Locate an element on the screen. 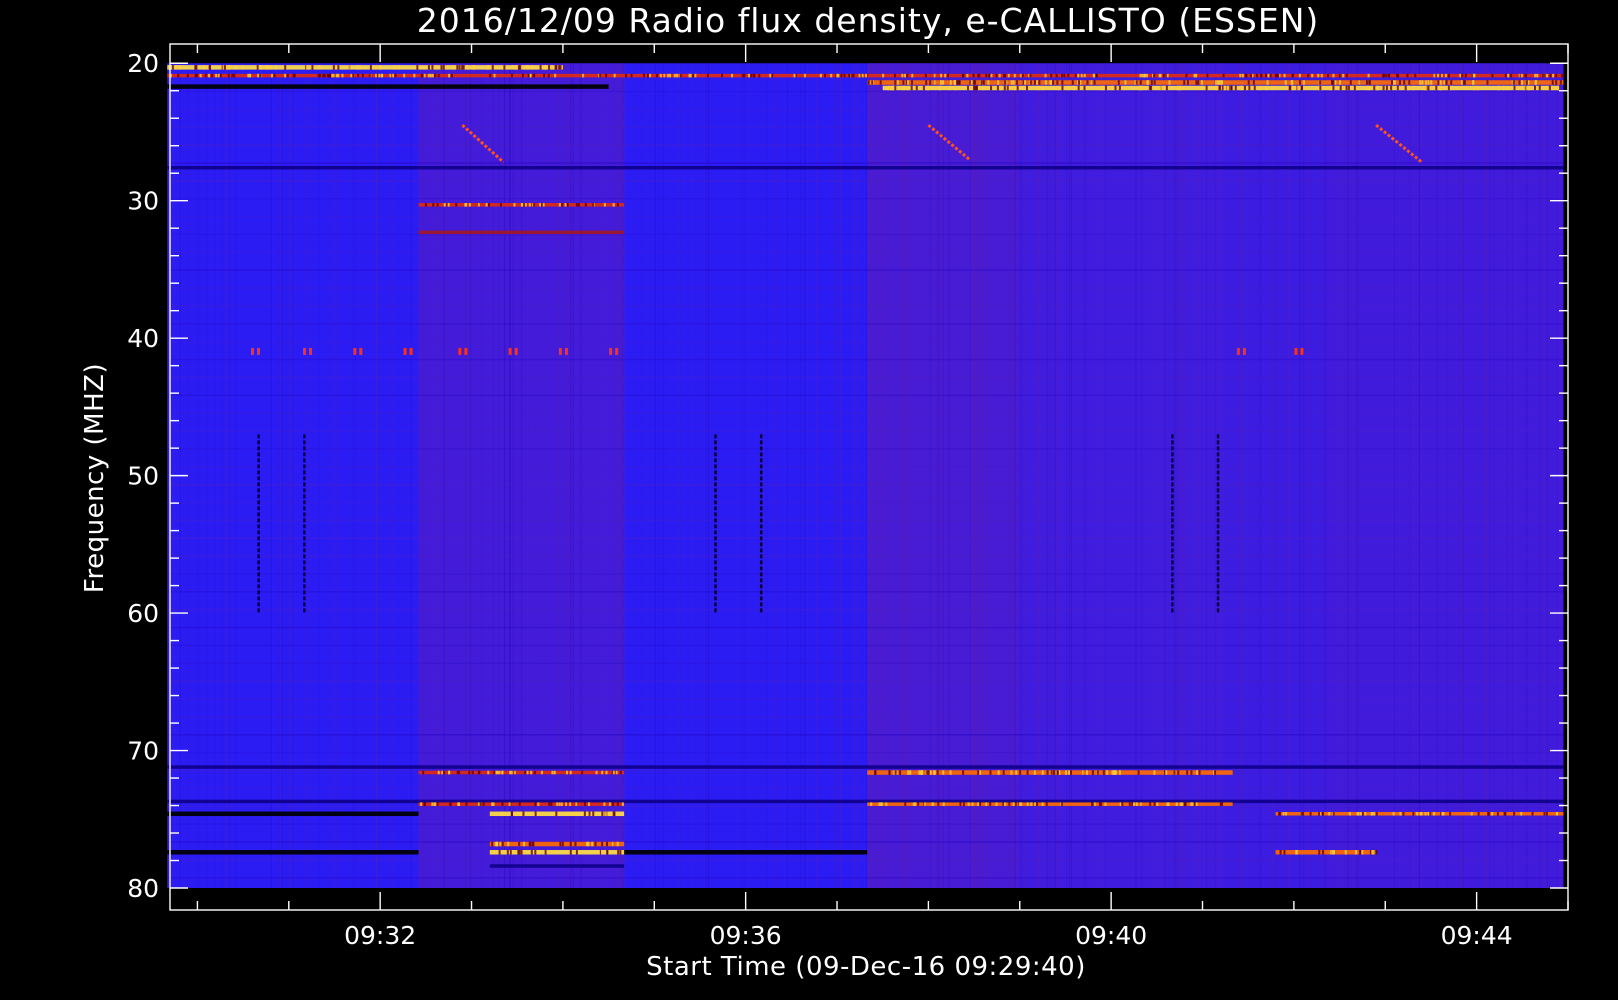  x-tick-label: 09:40 is located at coordinates (1111, 935).